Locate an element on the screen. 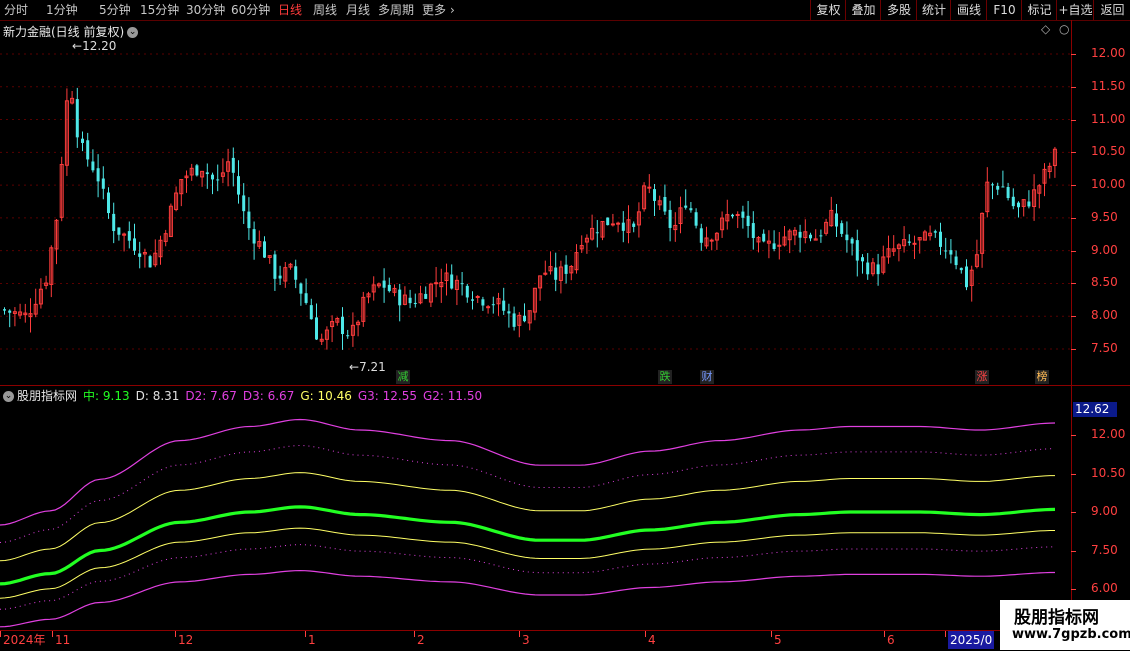 This screenshot has height=651, width=1130. period-8: 月线 is located at coordinates (358, 10).